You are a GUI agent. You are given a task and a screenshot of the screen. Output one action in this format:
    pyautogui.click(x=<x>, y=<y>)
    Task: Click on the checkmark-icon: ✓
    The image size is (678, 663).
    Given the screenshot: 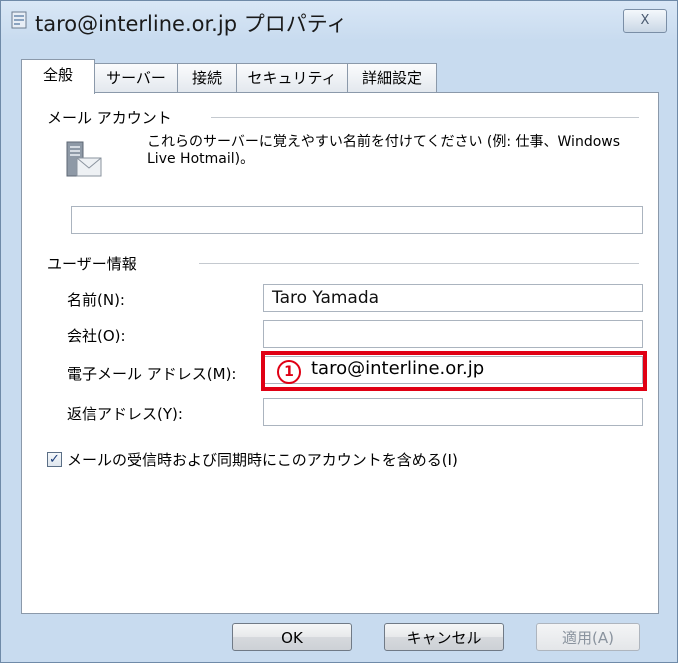 What is the action you would take?
    pyautogui.click(x=54, y=459)
    